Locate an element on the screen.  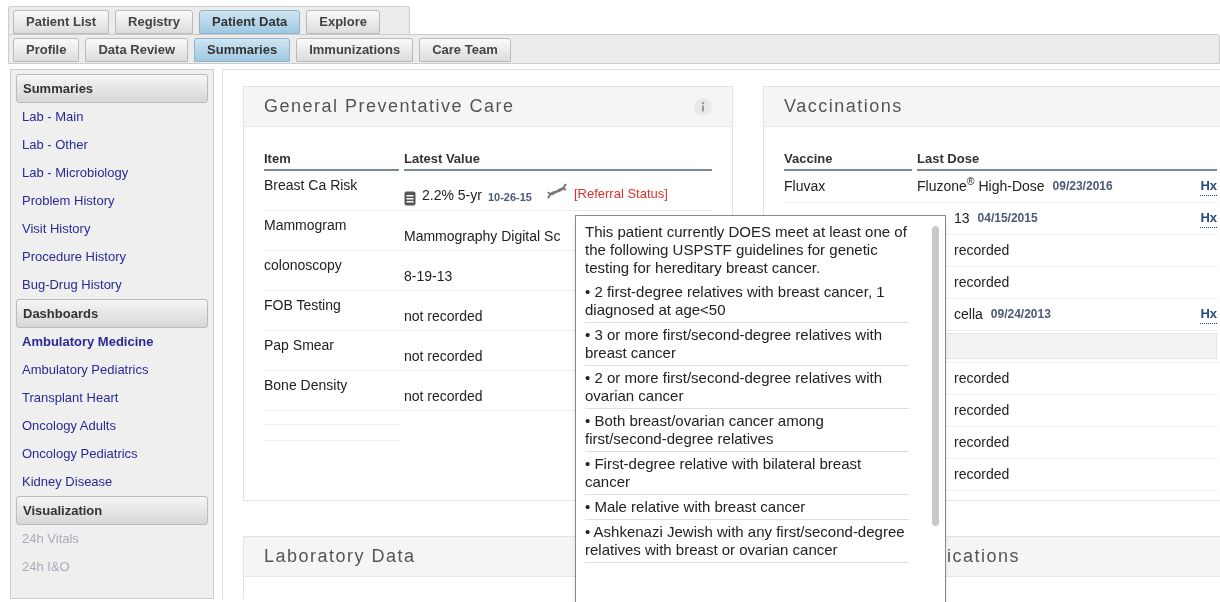
table-cell-text: 13 is located at coordinates (962, 218).